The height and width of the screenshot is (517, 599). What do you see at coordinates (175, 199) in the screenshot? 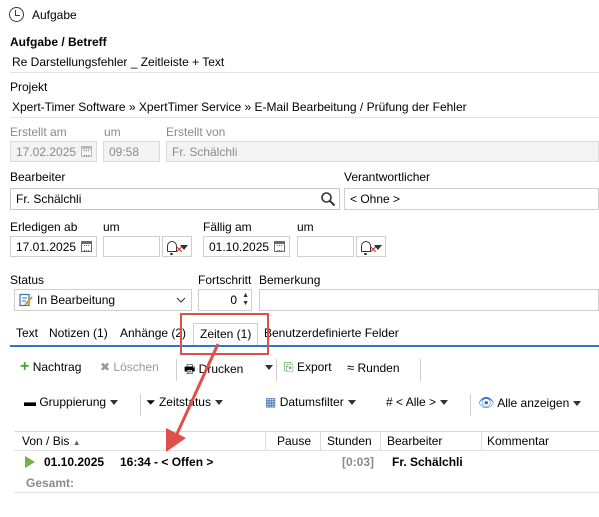
I see `editor-field: Fr. Schälchli` at bounding box center [175, 199].